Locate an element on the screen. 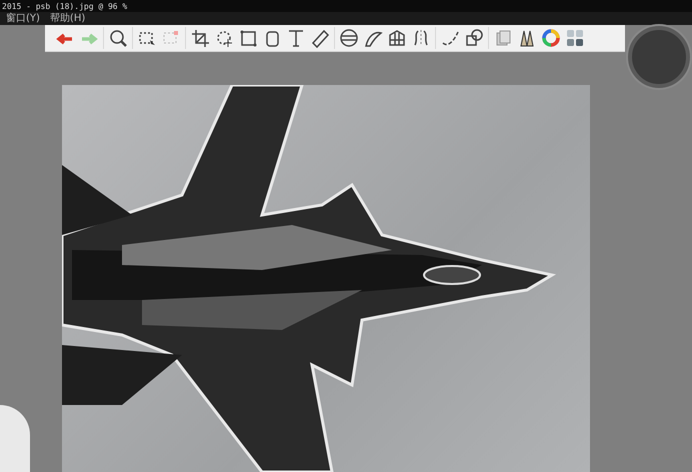 This screenshot has width=692, height=472. brush-puck is located at coordinates (659, 57).